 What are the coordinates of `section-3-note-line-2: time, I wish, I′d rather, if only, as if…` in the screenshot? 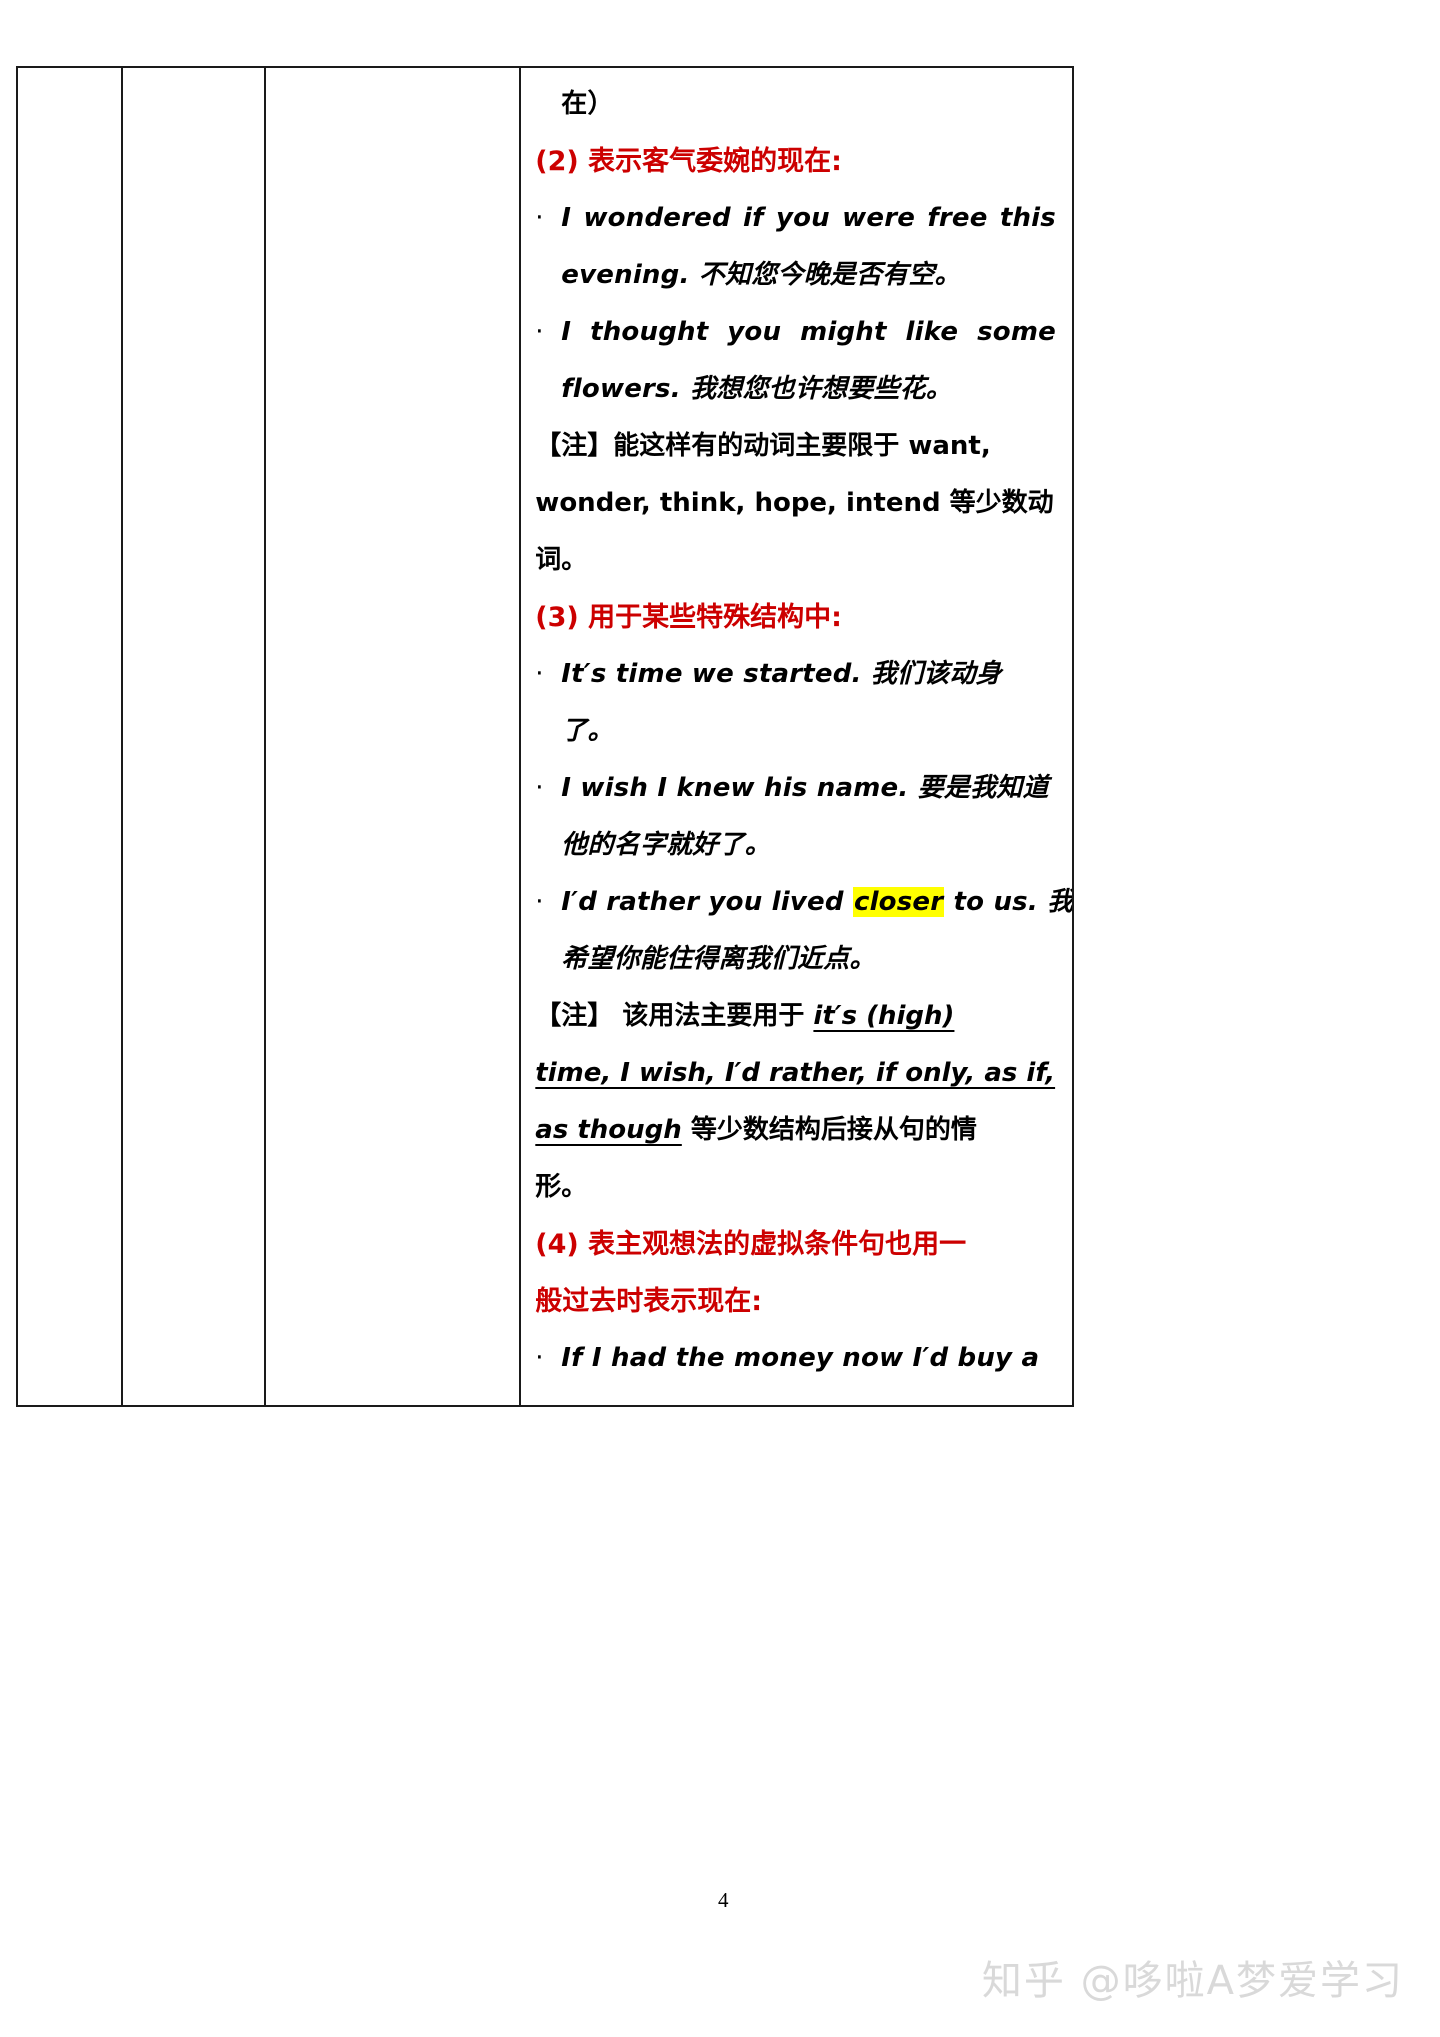 It's located at (795, 1073).